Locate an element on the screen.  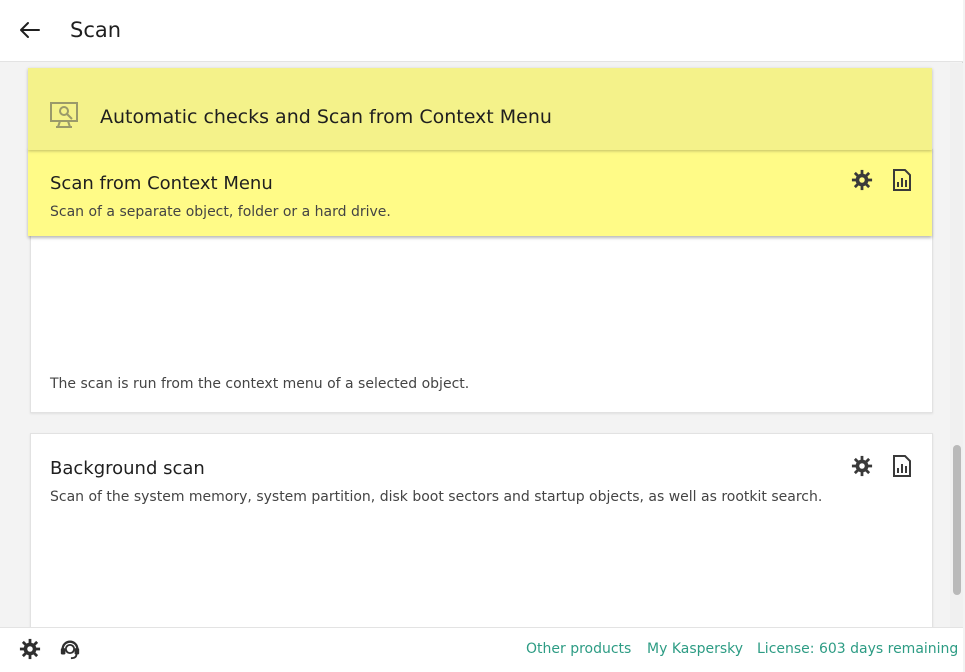
support-icon is located at coordinates (70, 650).